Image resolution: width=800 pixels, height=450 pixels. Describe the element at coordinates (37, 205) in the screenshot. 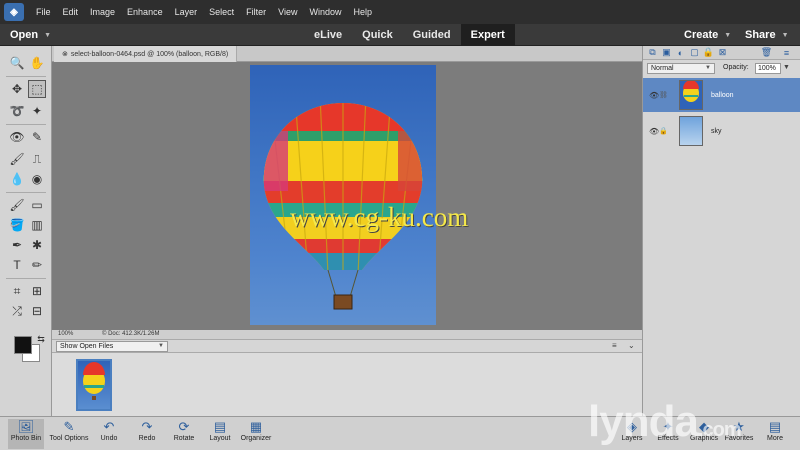

I see `eraser-tool-icon: ▭` at that location.